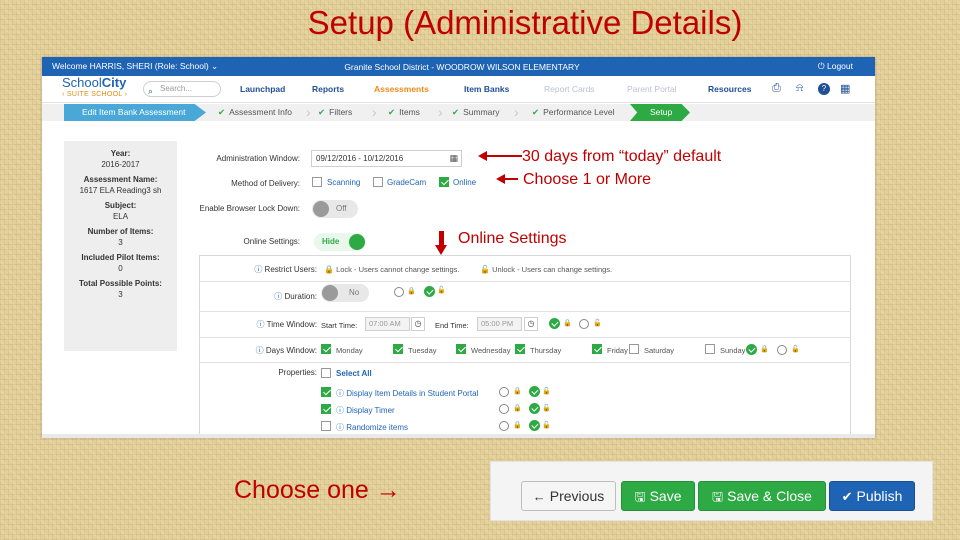 This screenshot has height=540, width=960. What do you see at coordinates (407, 393) in the screenshot?
I see `property-label: ⓘ Display Item Details in Student Portal` at bounding box center [407, 393].